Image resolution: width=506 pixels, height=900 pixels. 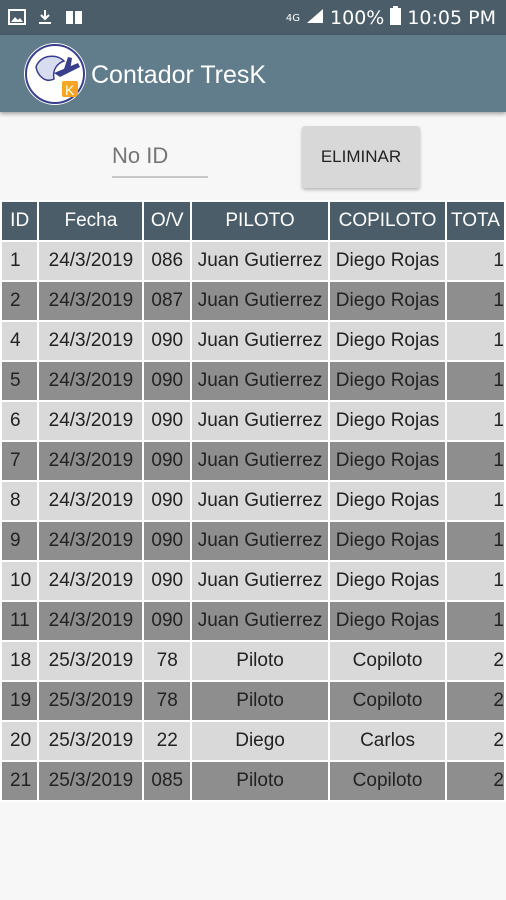 I want to click on table-row: 20 25/3/2019 22 Diego Carlos 2, so click(x=253, y=741).